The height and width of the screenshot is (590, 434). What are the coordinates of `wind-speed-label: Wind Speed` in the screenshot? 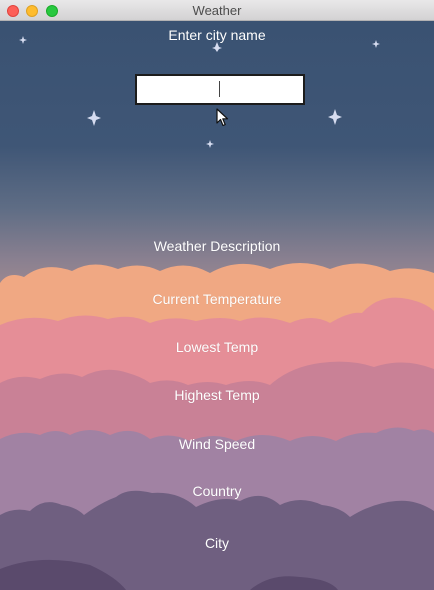 It's located at (217, 444).